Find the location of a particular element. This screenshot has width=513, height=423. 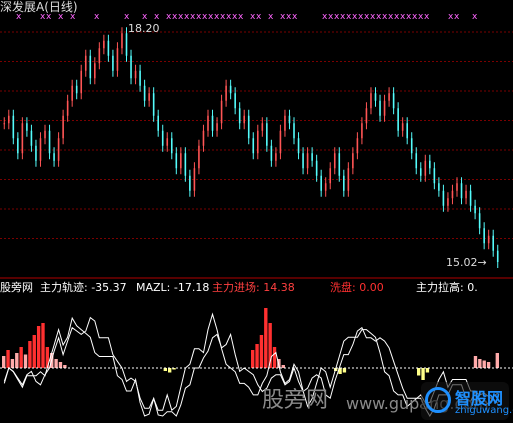

indicator-label-source: 股旁网 is located at coordinates (16, 287).